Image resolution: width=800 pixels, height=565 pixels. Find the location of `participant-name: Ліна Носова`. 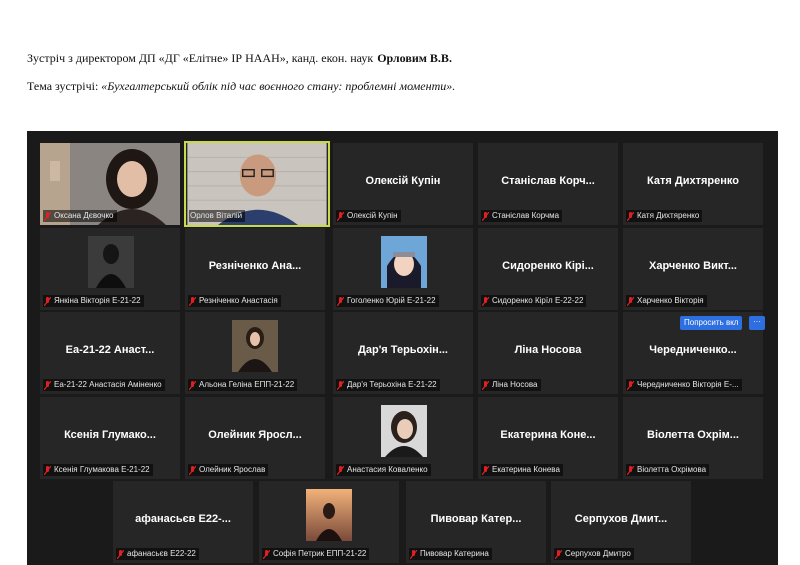

participant-name: Ліна Носова is located at coordinates (548, 350).